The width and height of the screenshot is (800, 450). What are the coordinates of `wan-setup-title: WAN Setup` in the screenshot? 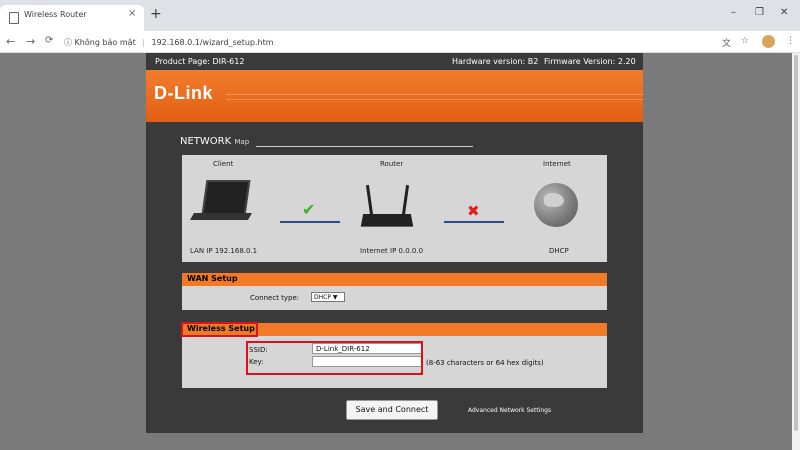 It's located at (212, 278).